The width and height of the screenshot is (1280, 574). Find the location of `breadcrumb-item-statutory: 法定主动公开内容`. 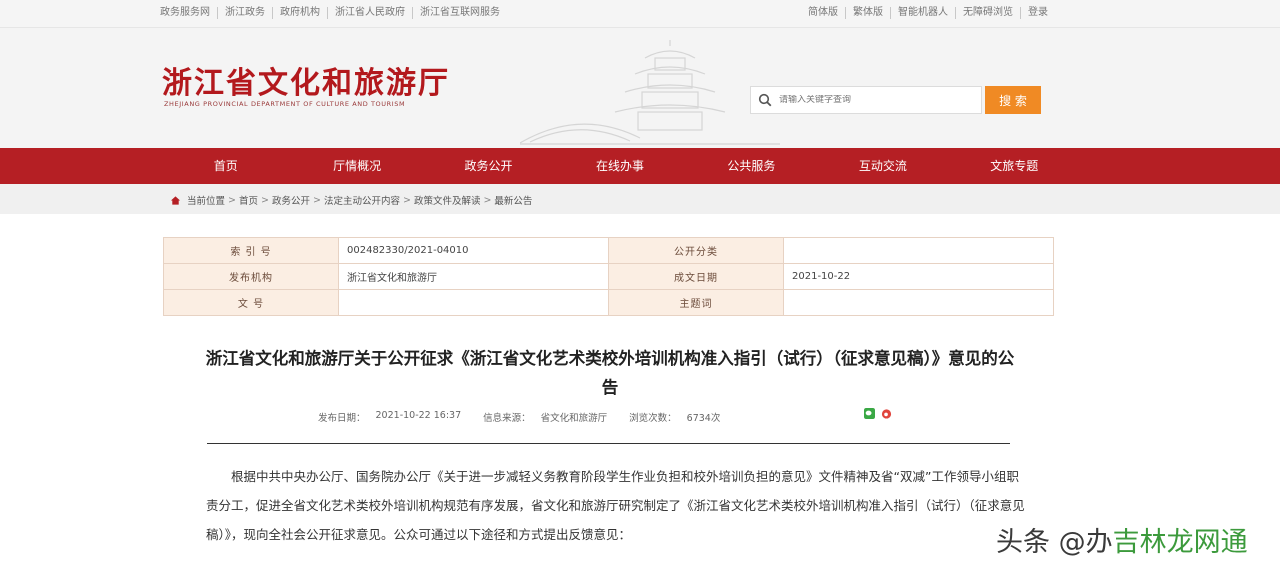

breadcrumb-item-statutory: 法定主动公开内容 is located at coordinates (362, 200).